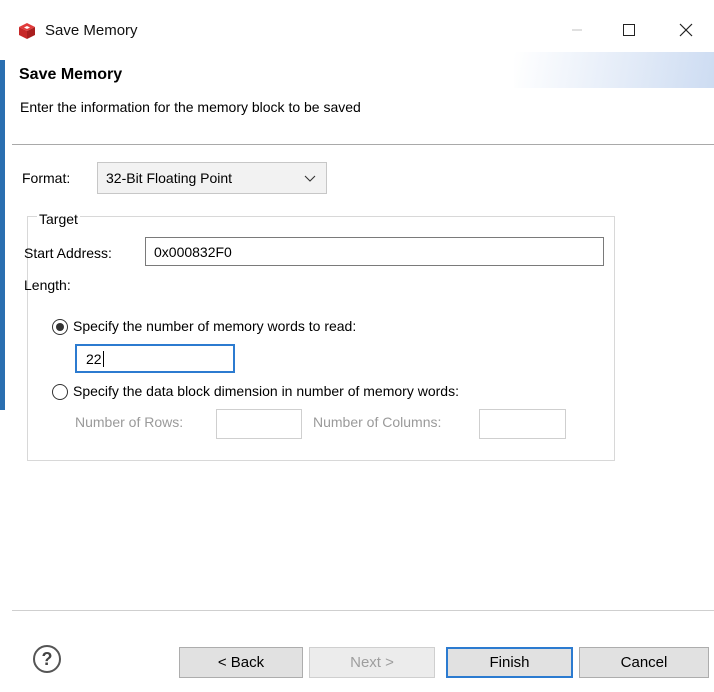 This screenshot has width=714, height=692. I want to click on header-divider, so click(363, 144).